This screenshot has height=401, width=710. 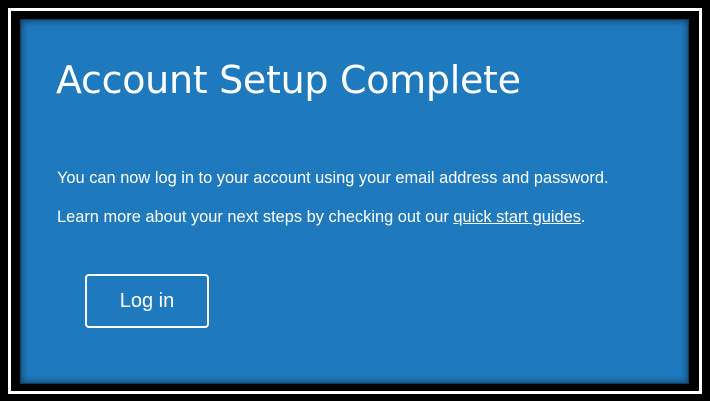 What do you see at coordinates (583, 217) in the screenshot?
I see `next-steps-suffix: .` at bounding box center [583, 217].